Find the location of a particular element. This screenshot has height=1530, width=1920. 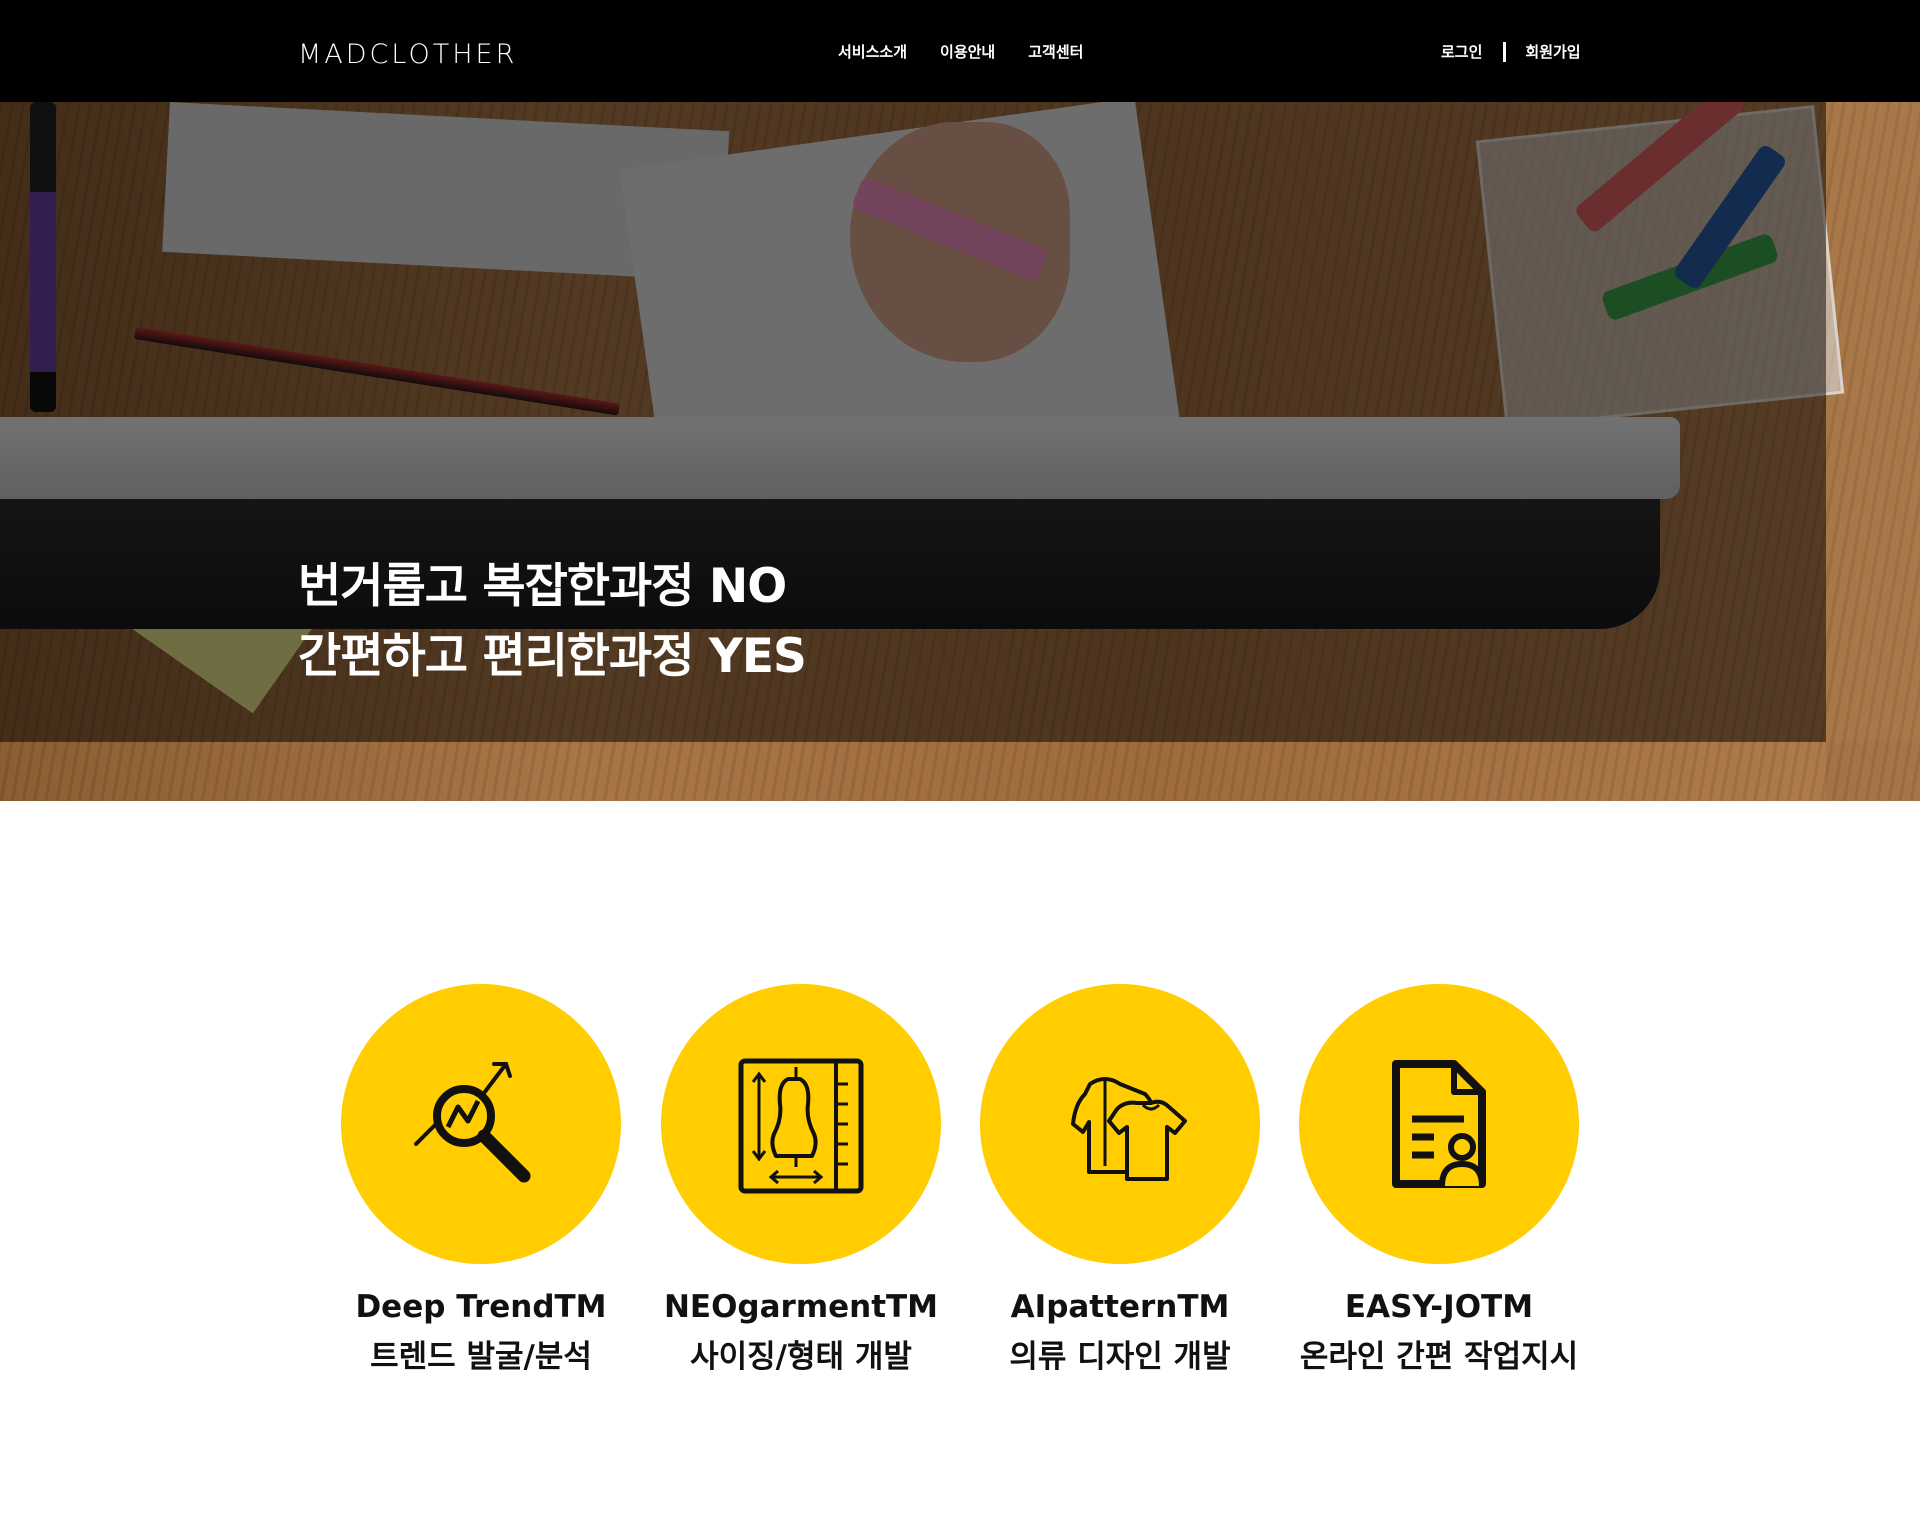

login-link: 로그인 is located at coordinates (1461, 52).